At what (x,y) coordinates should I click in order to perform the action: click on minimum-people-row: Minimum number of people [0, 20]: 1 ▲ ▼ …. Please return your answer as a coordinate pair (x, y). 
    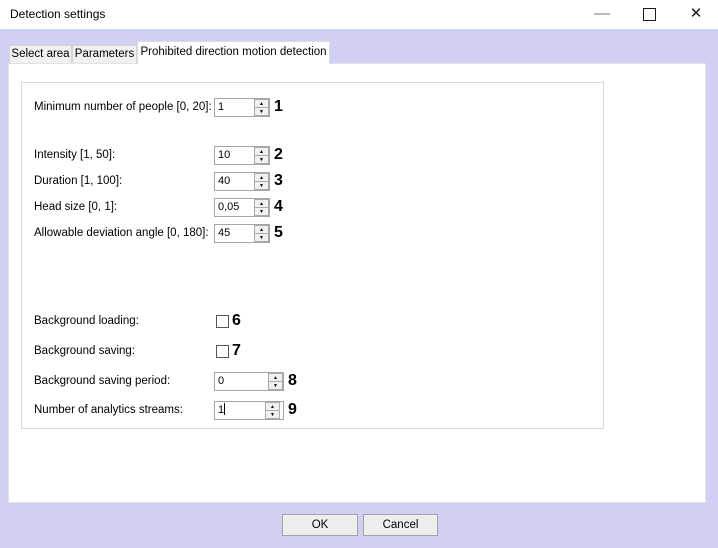
    Looking at the image, I should click on (158, 107).